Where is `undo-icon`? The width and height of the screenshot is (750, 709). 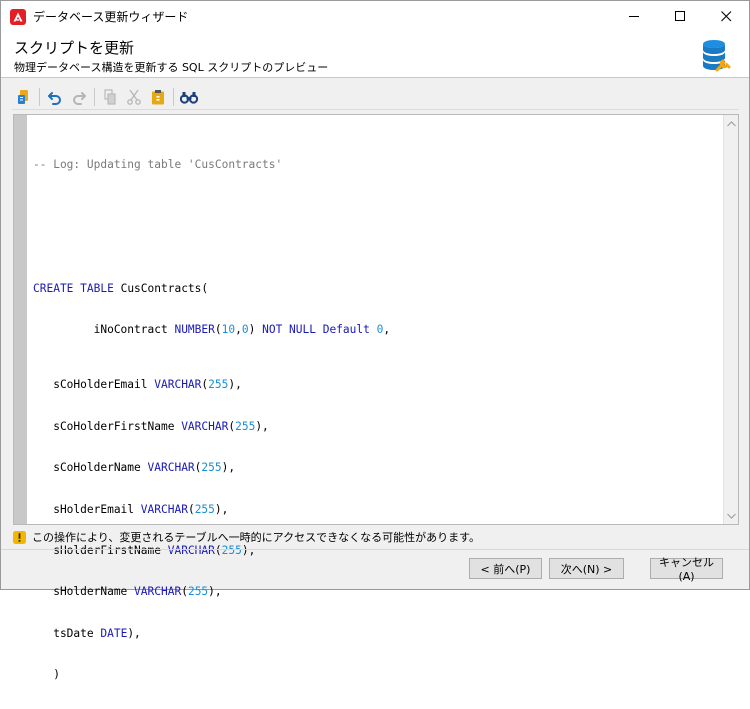 undo-icon is located at coordinates (54, 98).